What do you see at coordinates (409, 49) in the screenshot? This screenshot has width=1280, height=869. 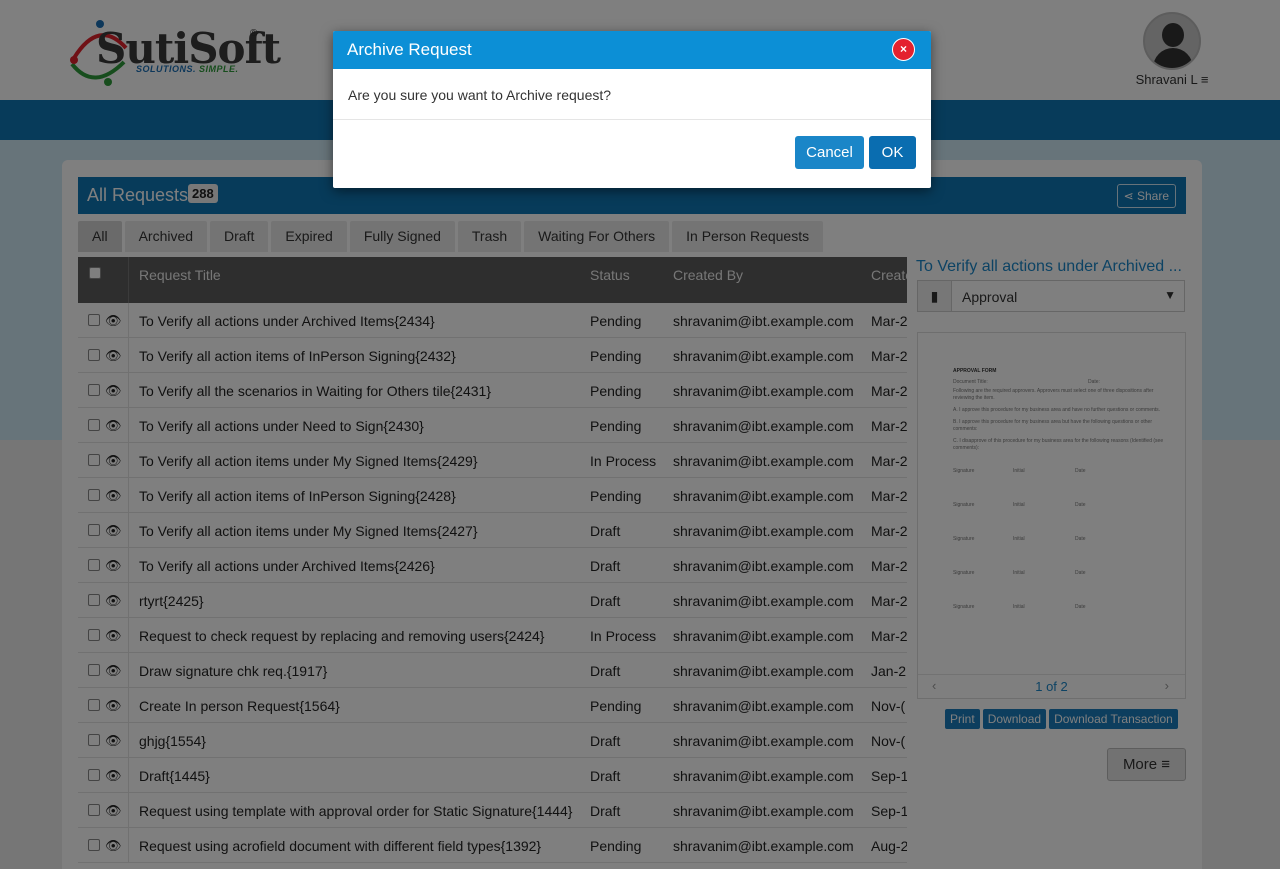 I see `dialog-title: Archive Request` at bounding box center [409, 49].